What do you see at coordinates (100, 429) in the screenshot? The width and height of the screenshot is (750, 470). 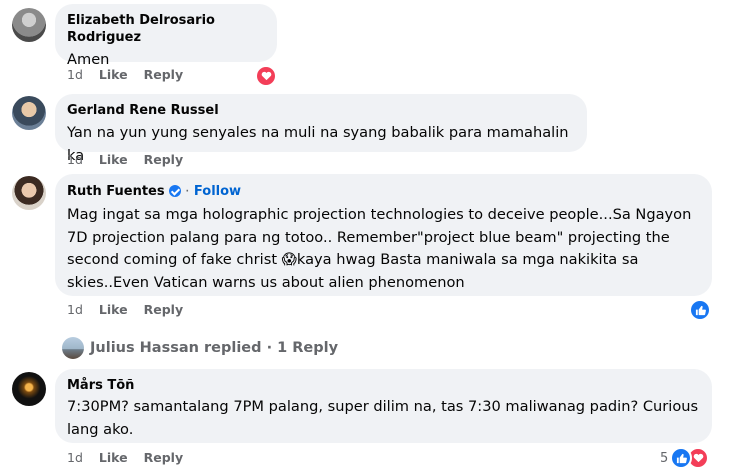 I see `comment-text-line: lang ako.` at bounding box center [100, 429].